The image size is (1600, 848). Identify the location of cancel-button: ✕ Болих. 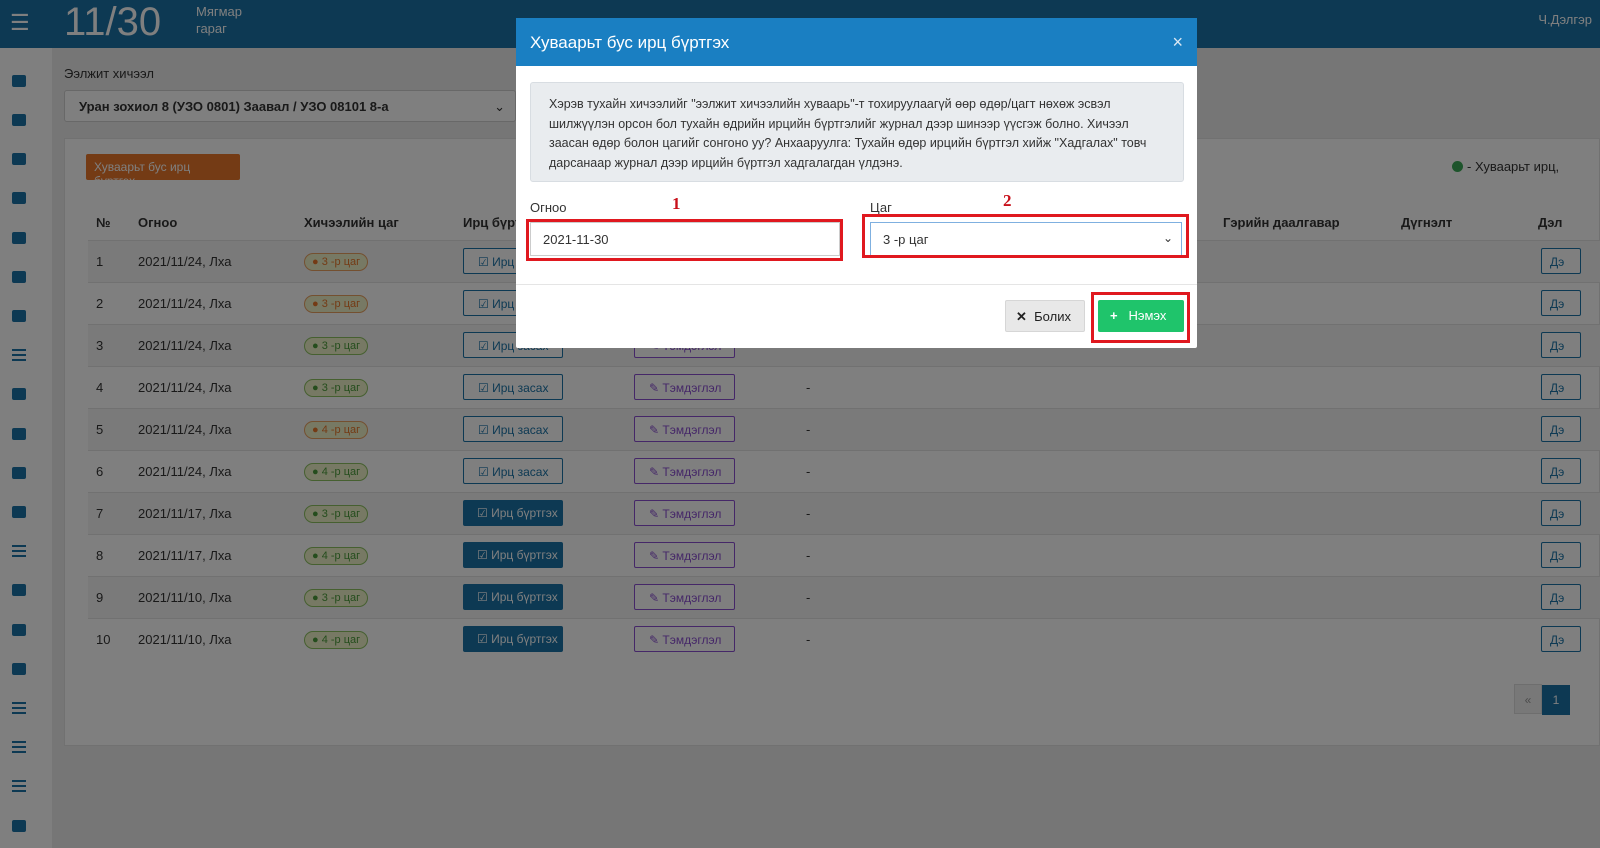
(1045, 316).